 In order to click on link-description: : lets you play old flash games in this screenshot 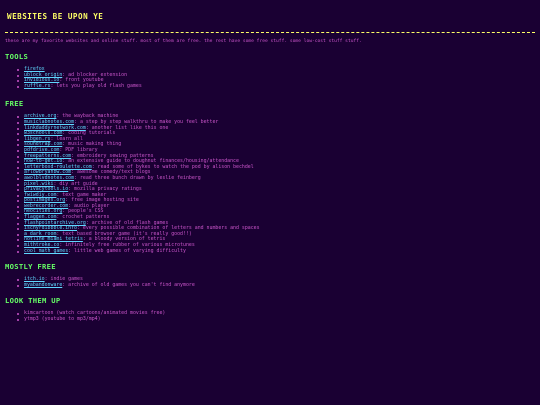, I will do `click(96, 85)`.